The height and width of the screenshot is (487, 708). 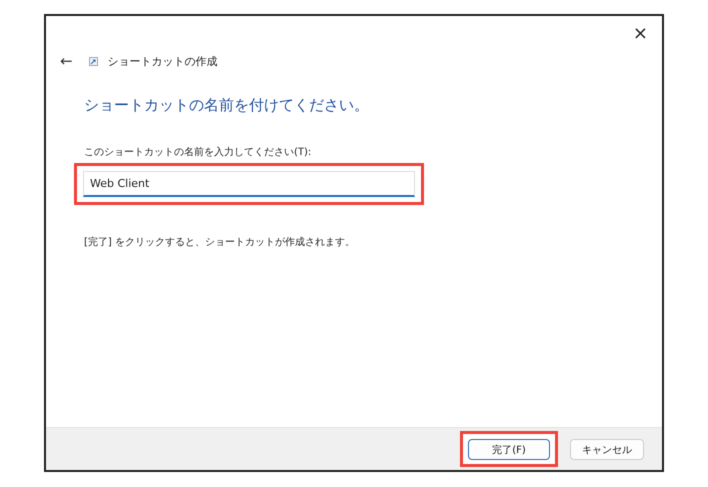 What do you see at coordinates (93, 61) in the screenshot?
I see `shortcut-icon` at bounding box center [93, 61].